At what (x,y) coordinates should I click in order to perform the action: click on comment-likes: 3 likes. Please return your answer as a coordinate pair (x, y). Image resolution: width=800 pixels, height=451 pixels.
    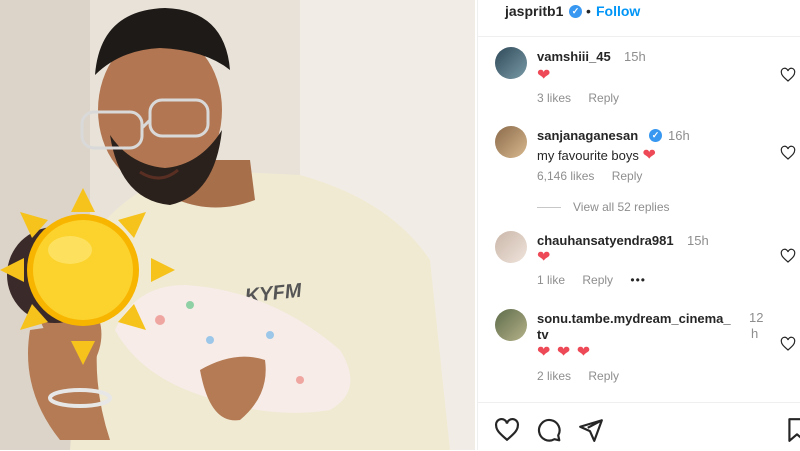
    Looking at the image, I should click on (554, 98).